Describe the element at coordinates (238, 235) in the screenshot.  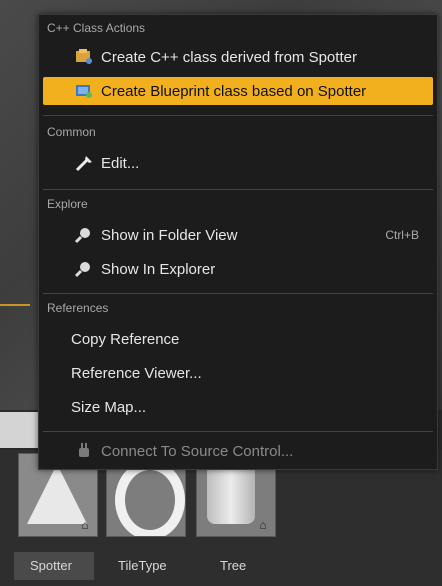
I see `menu-item-show-in-folder-view: Show in Folder View Ctrl+B` at that location.